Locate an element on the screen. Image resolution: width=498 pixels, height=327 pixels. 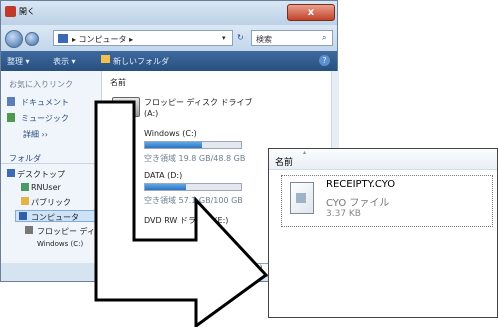
tree-item-desktop: デスクトップ is located at coordinates (41, 174).